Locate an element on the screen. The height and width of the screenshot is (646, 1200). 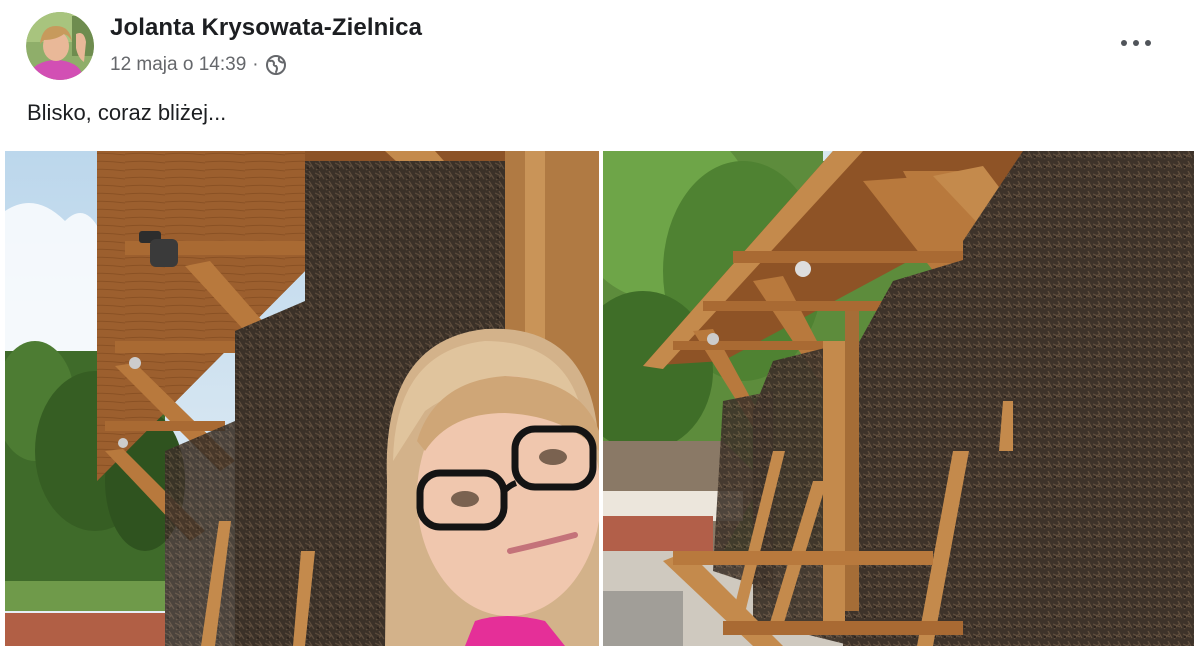
more-options-button is located at coordinates (1136, 43).